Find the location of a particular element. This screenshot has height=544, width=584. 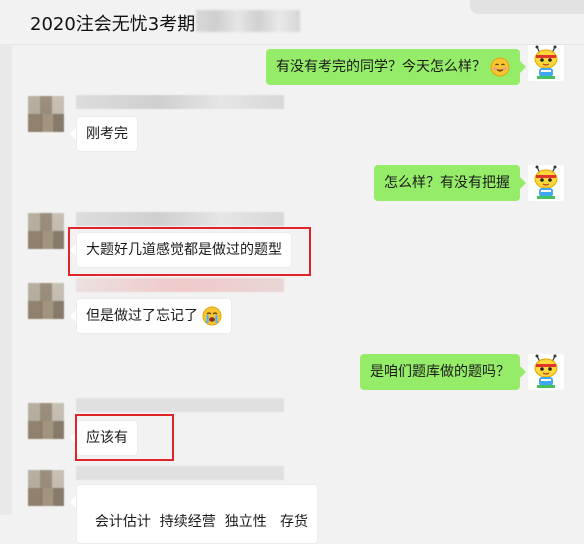

message-bubble-self: 有没有考完的同学？今天怎么样？ is located at coordinates (396, 67).